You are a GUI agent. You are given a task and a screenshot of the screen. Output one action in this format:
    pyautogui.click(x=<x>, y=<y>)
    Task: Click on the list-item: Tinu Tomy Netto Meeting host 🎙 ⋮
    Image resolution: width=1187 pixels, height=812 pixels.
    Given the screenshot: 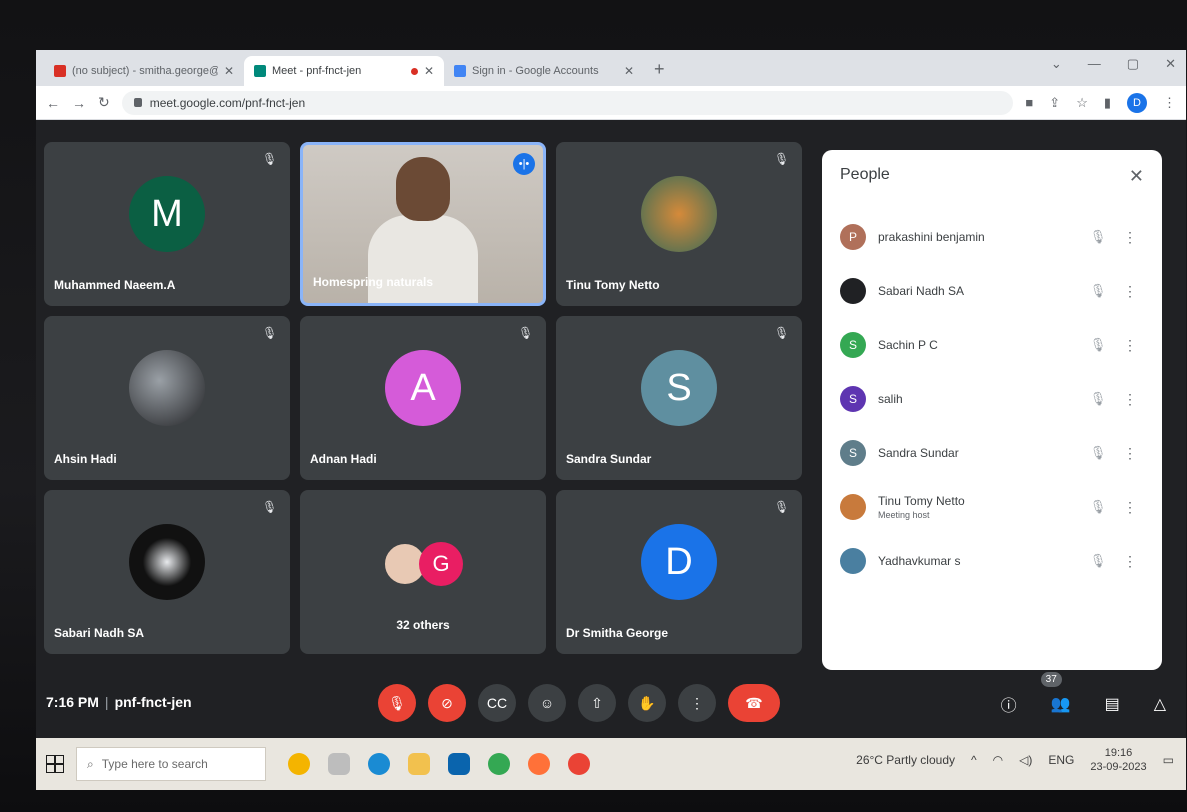 What is the action you would take?
    pyautogui.click(x=990, y=507)
    